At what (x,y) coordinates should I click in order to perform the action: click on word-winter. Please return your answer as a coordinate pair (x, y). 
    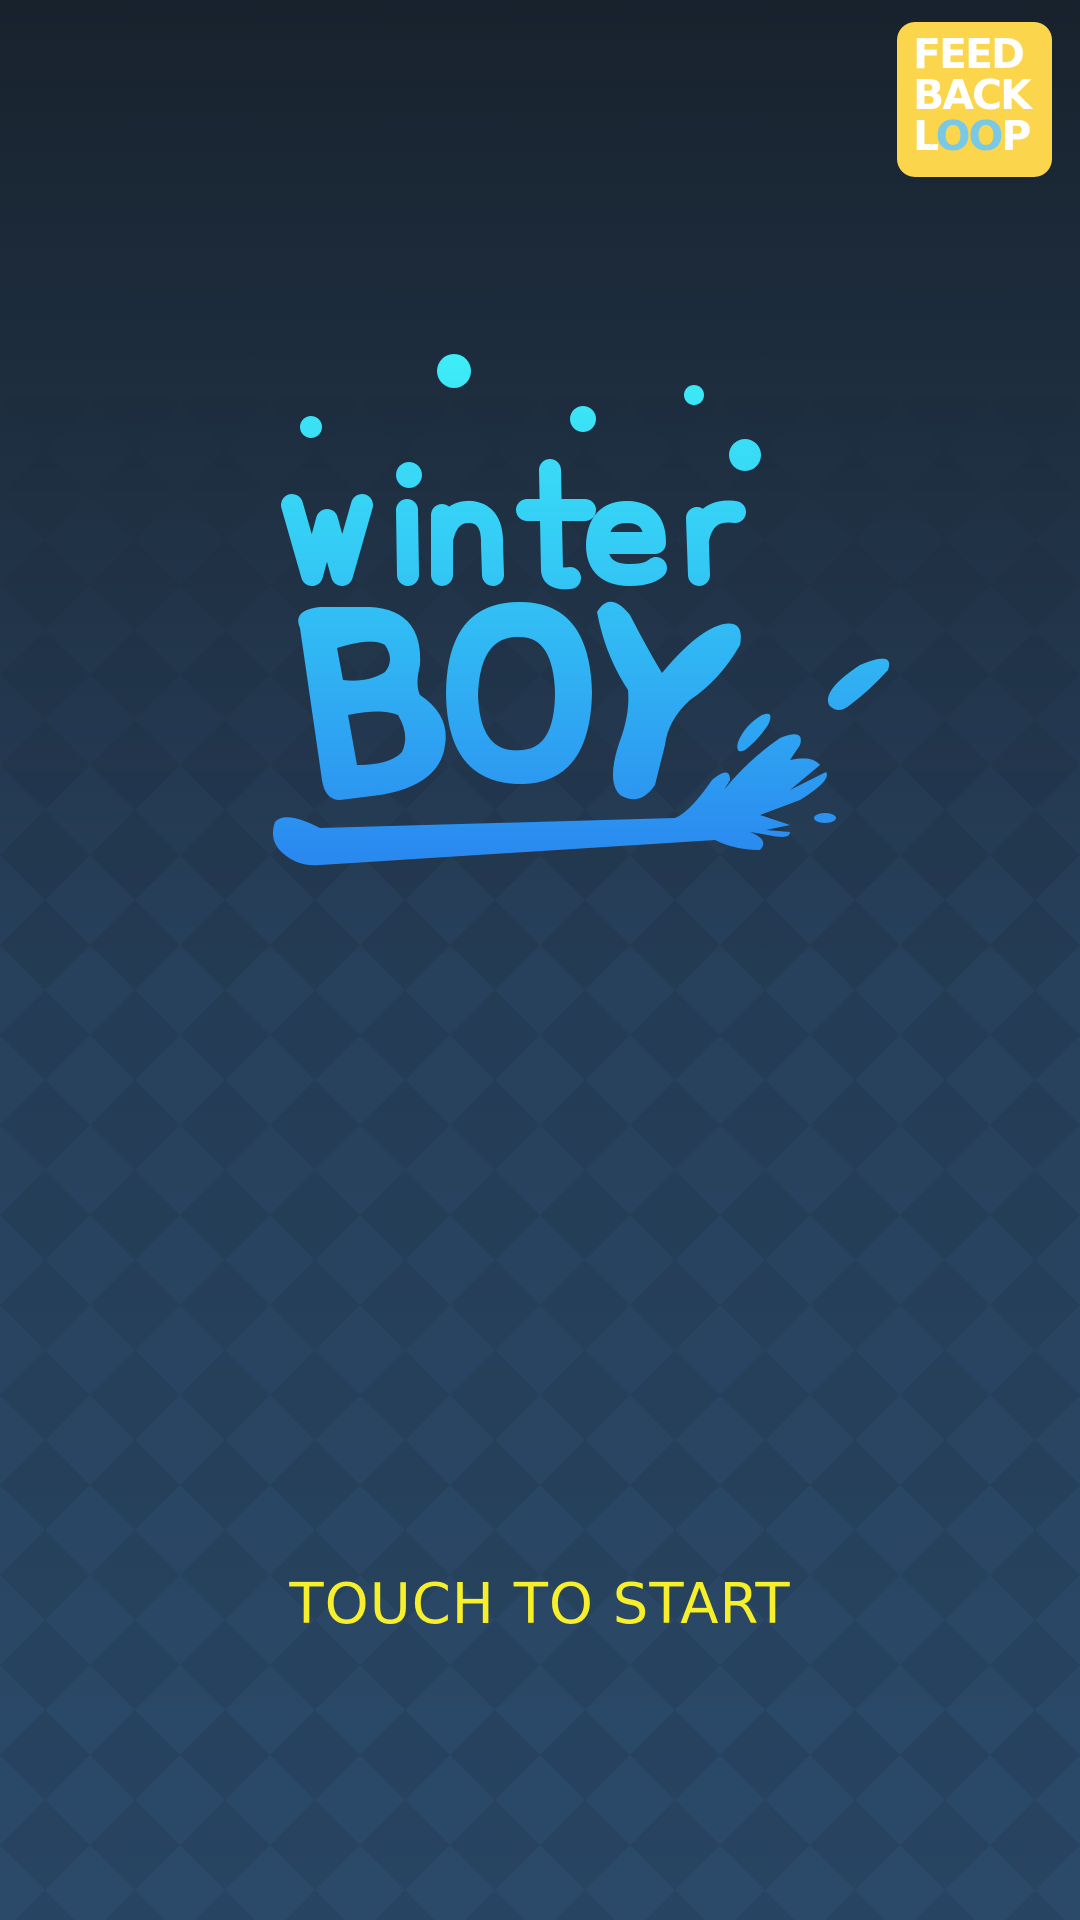
    Looking at the image, I should click on (513, 524).